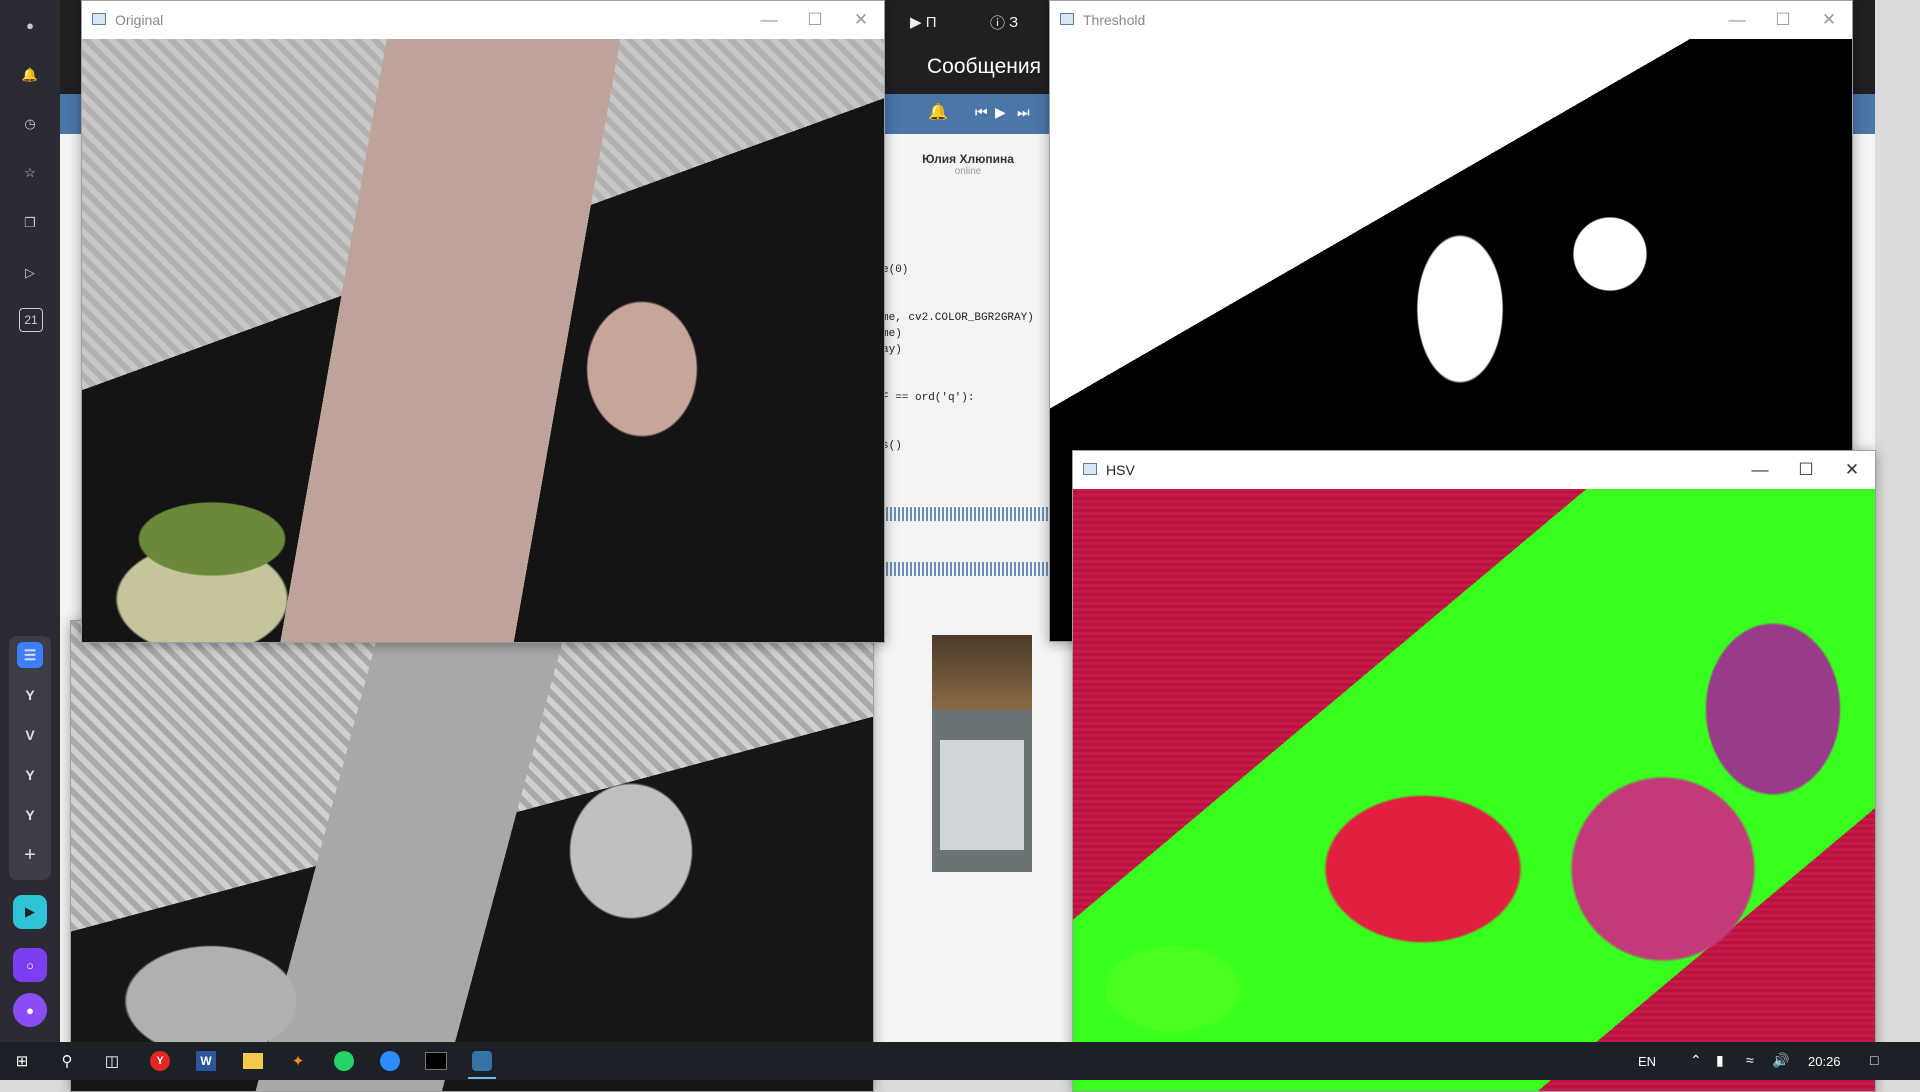 The height and width of the screenshot is (1092, 1920). I want to click on side-panel-app-group: ☰ Y V Y Y +, so click(30, 758).